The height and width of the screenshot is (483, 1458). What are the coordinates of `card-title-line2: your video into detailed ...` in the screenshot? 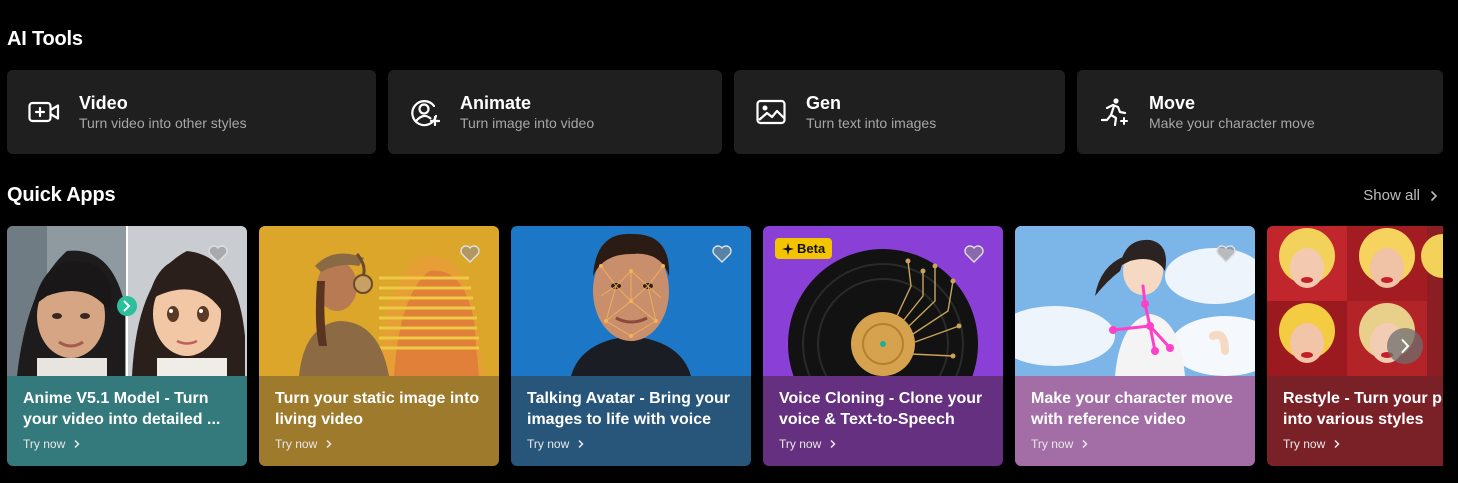 It's located at (122, 419).